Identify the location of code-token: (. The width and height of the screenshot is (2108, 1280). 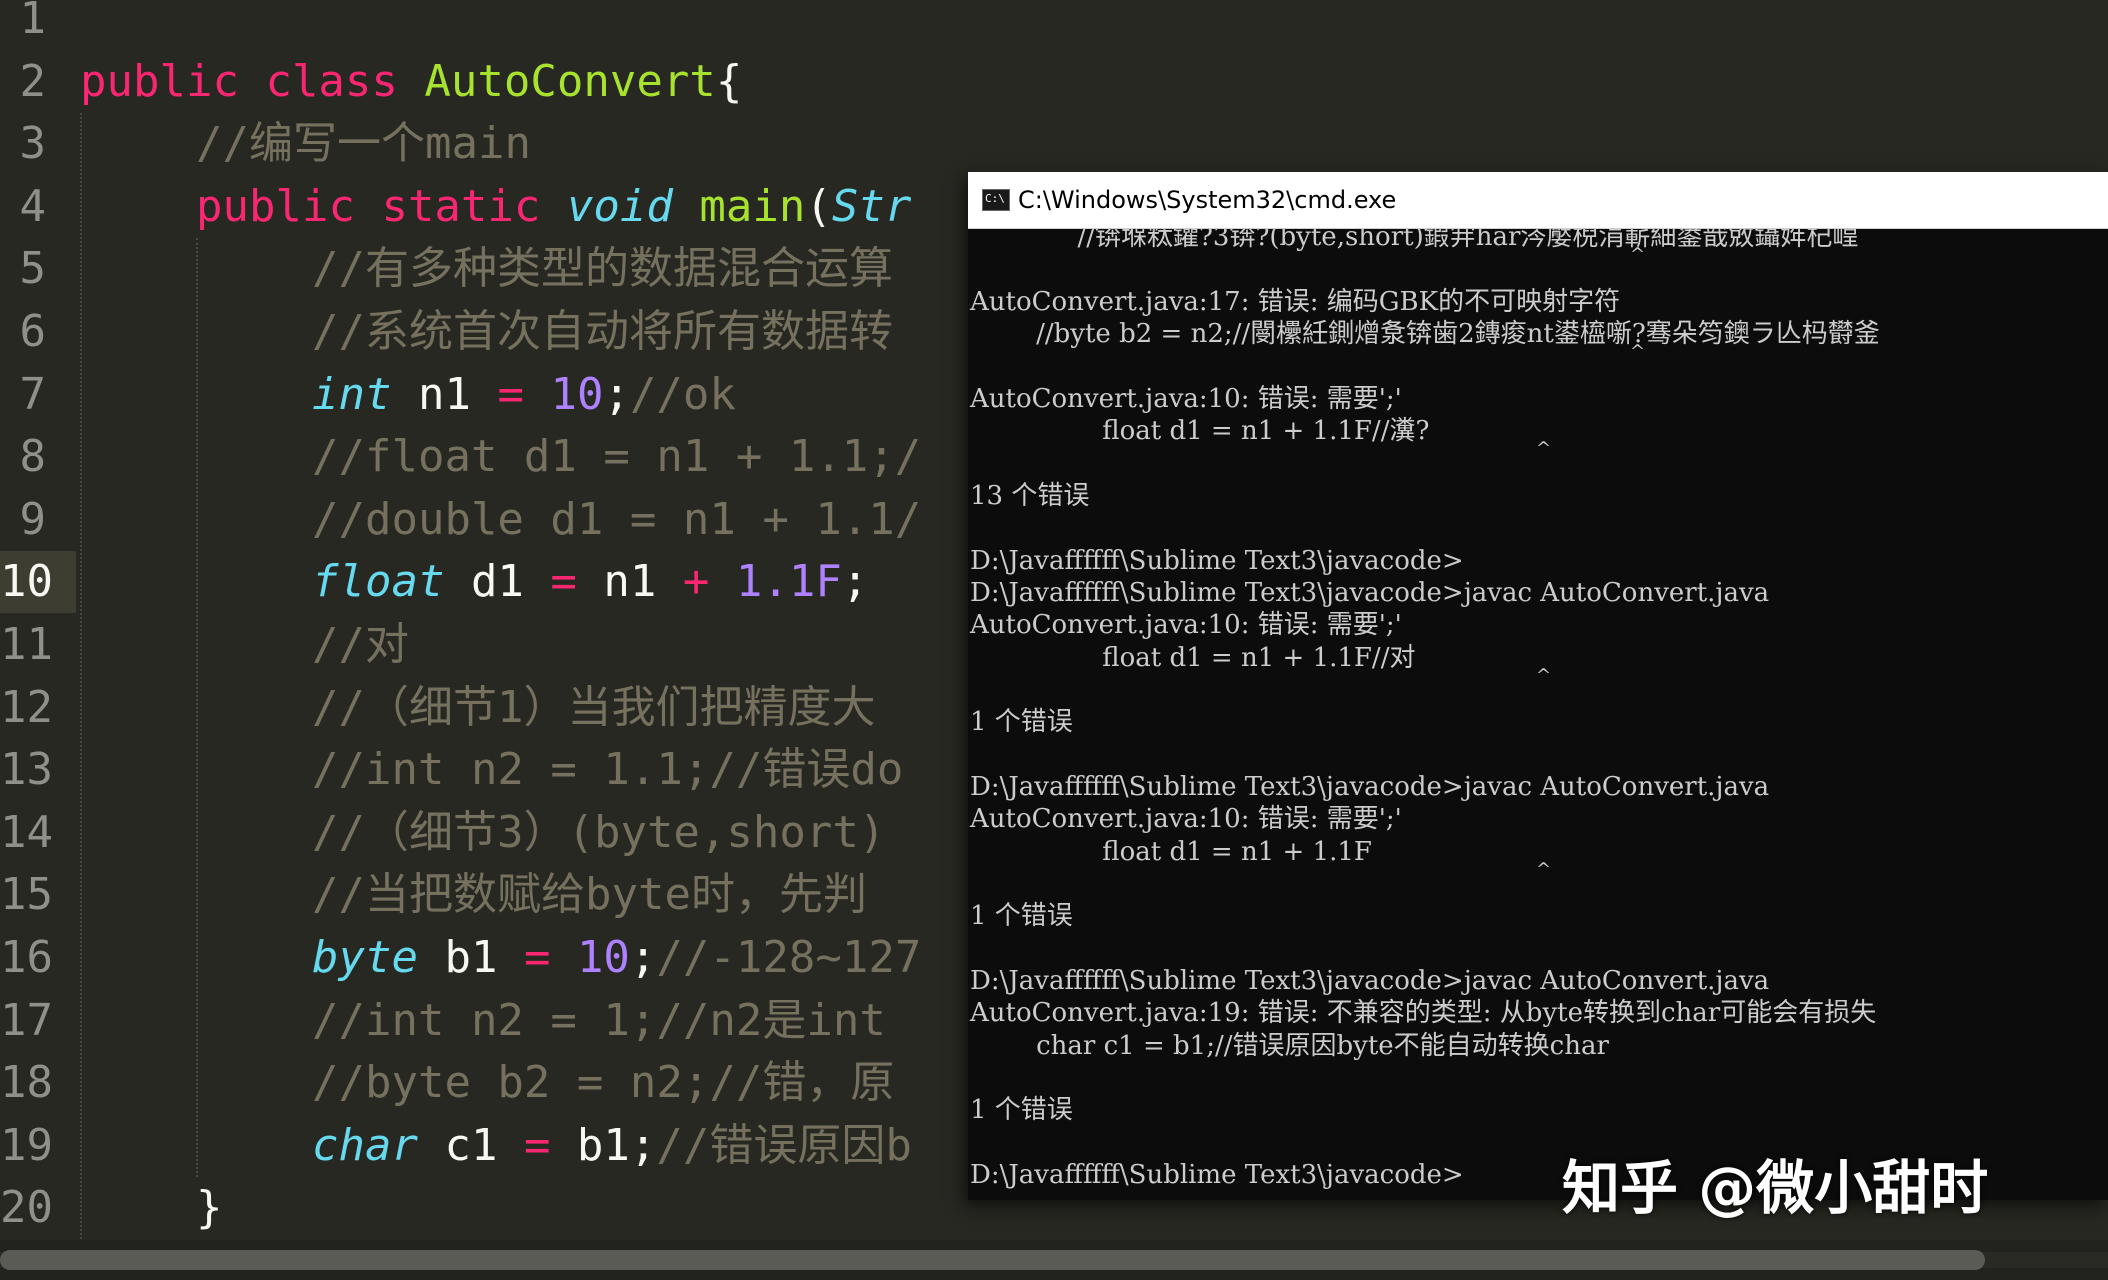
(818, 206).